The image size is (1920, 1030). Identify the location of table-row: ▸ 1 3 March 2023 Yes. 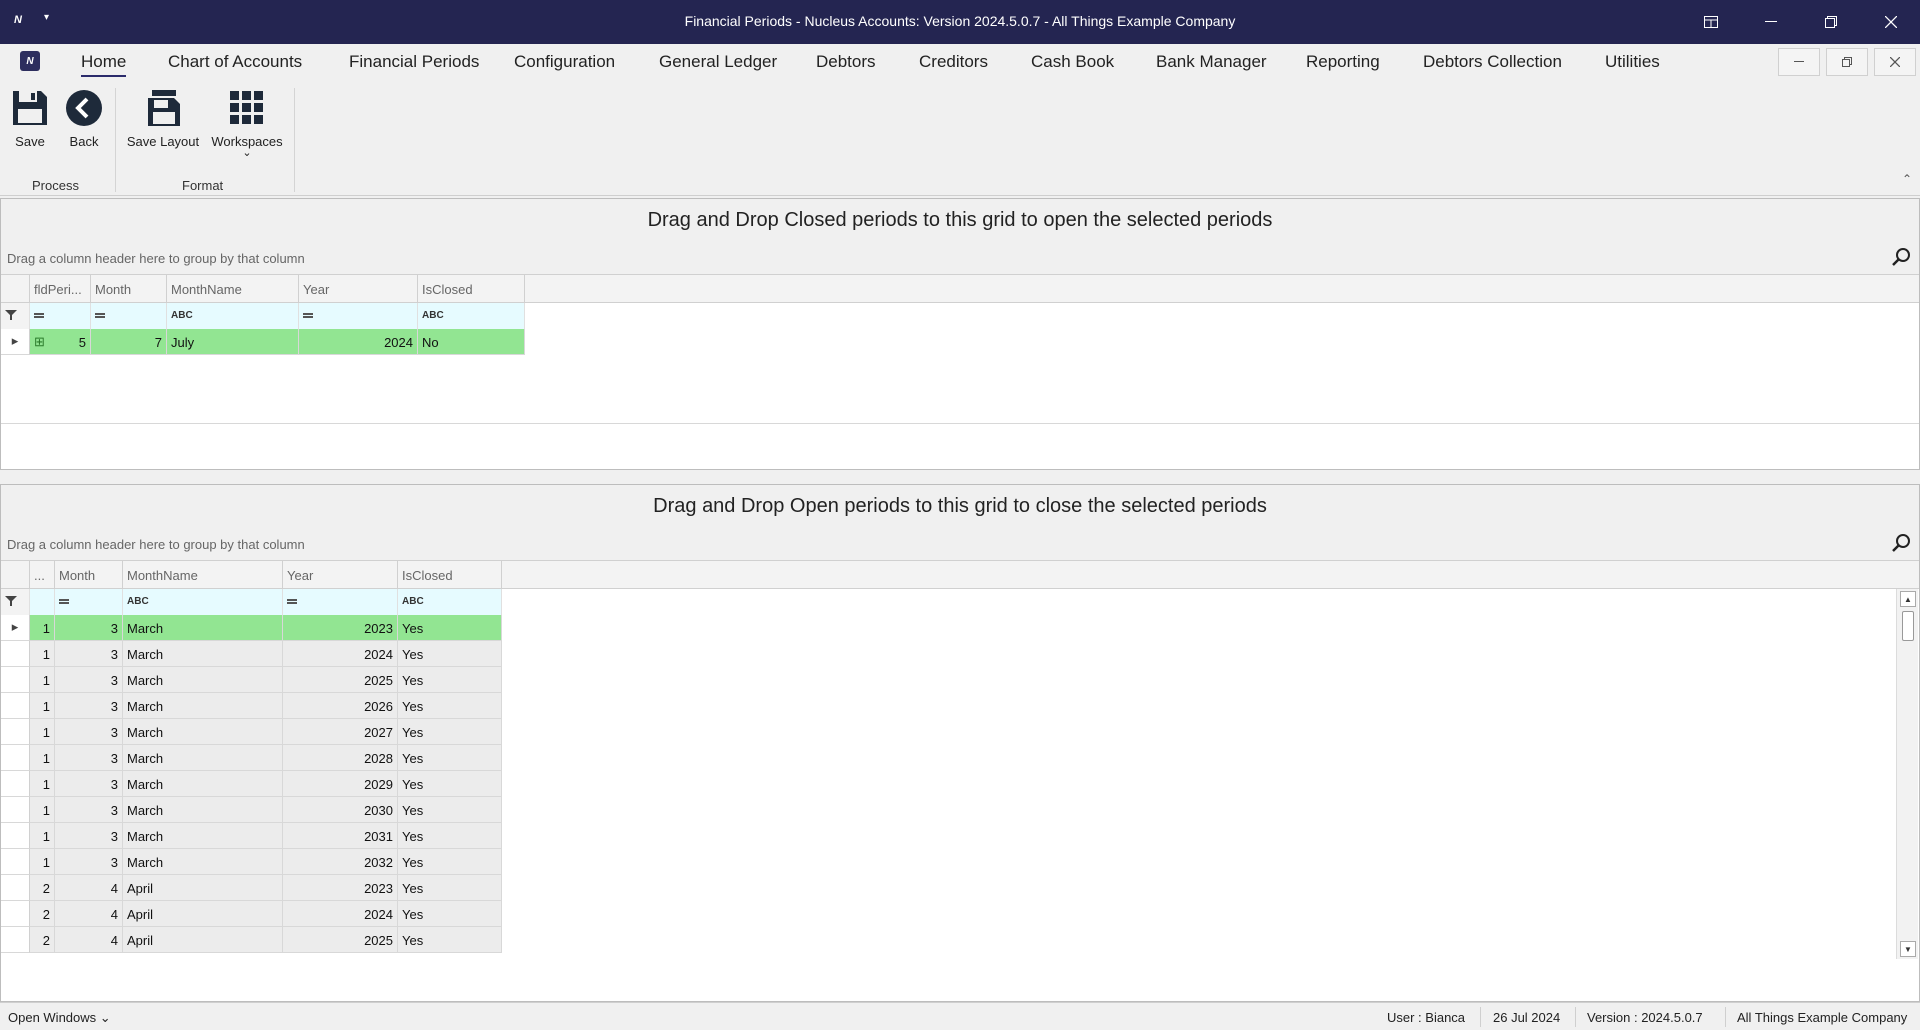
(251, 628).